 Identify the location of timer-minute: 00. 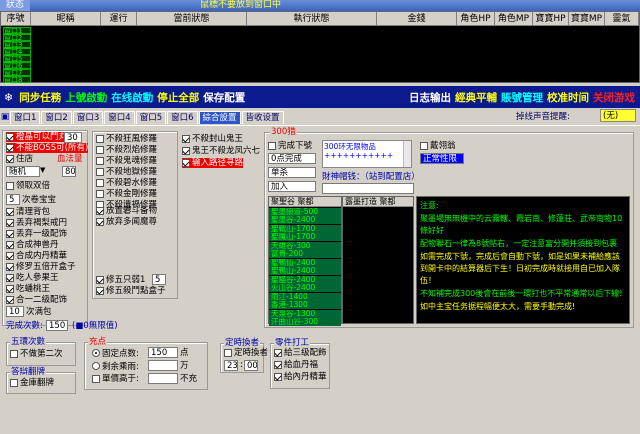
(251, 365).